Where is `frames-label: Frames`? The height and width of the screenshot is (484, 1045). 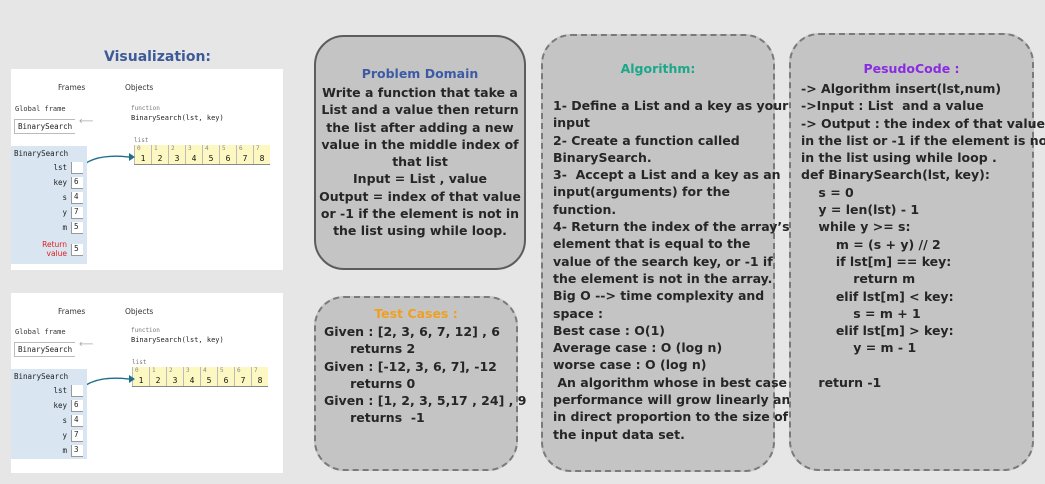
frames-label: Frames is located at coordinates (72, 87).